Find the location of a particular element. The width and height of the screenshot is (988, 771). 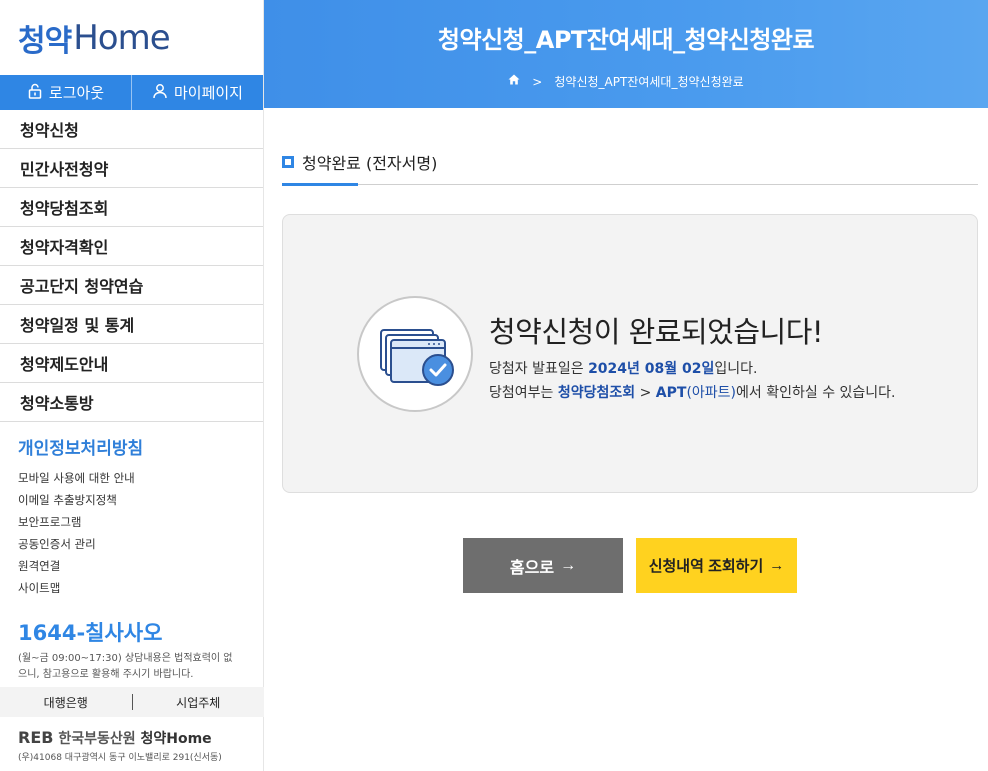

section-label: 청약완료 (전자서명) is located at coordinates (370, 163).